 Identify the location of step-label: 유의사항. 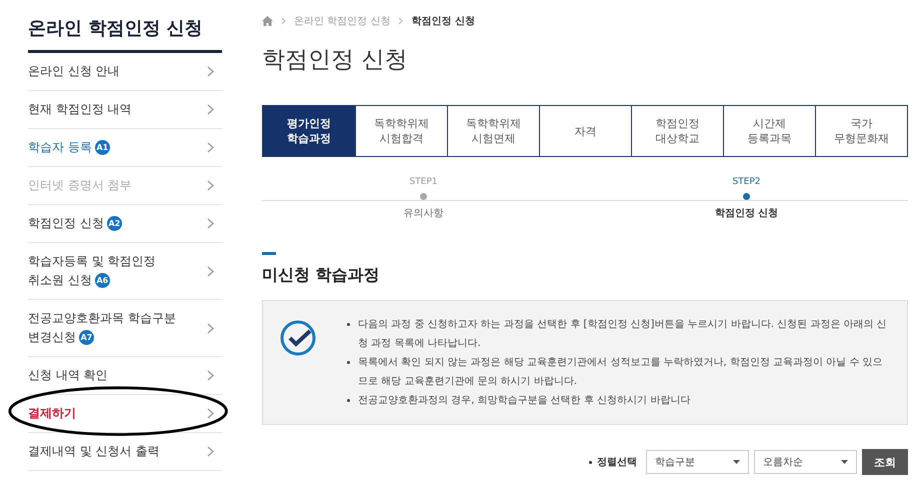
(424, 213).